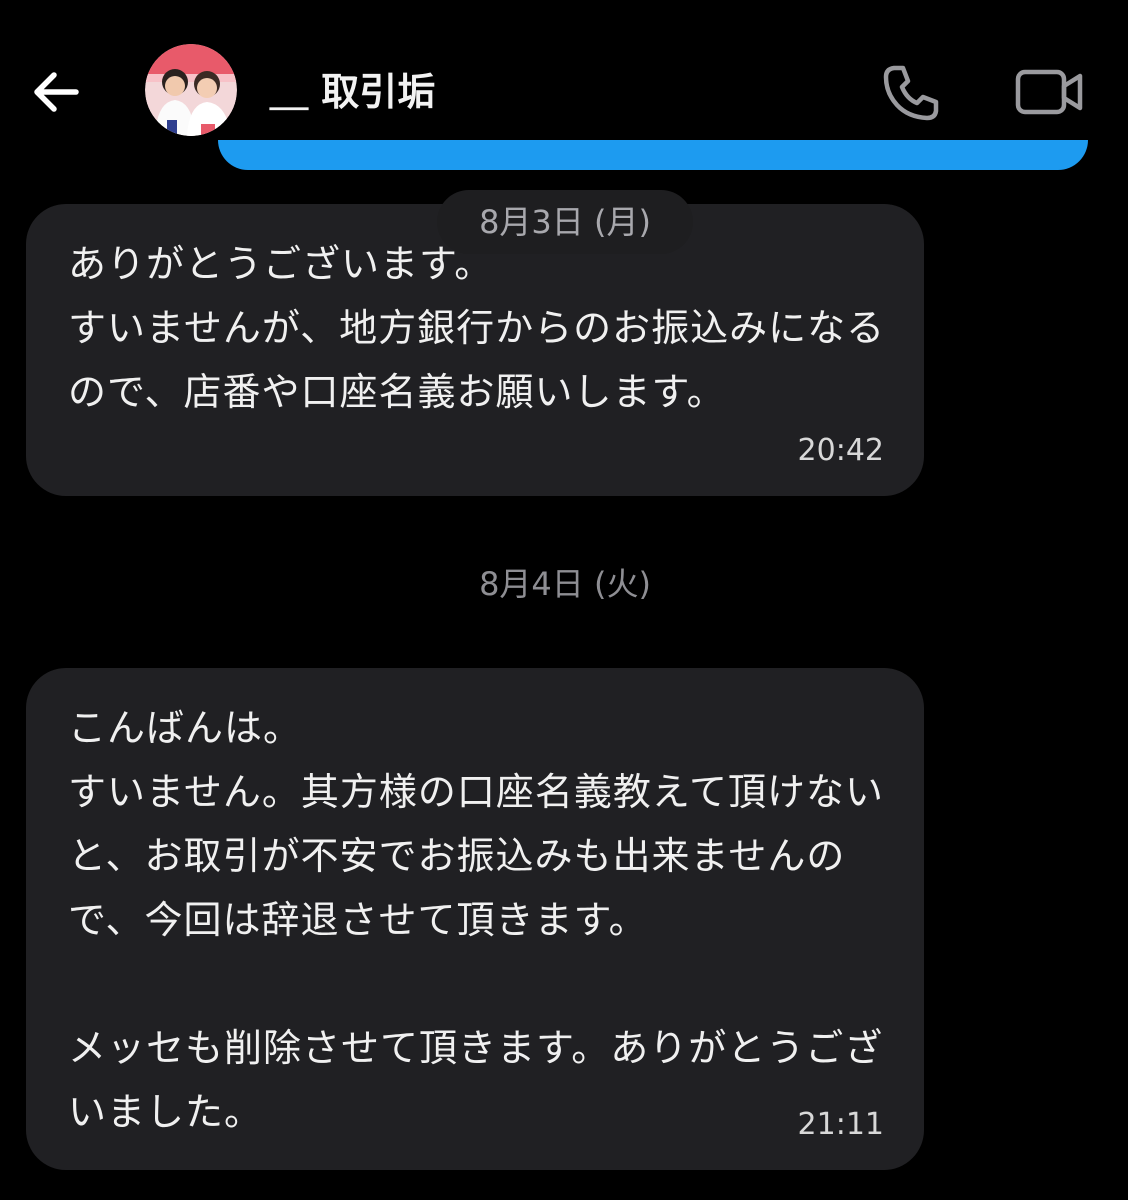  I want to click on back-button, so click(58, 92).